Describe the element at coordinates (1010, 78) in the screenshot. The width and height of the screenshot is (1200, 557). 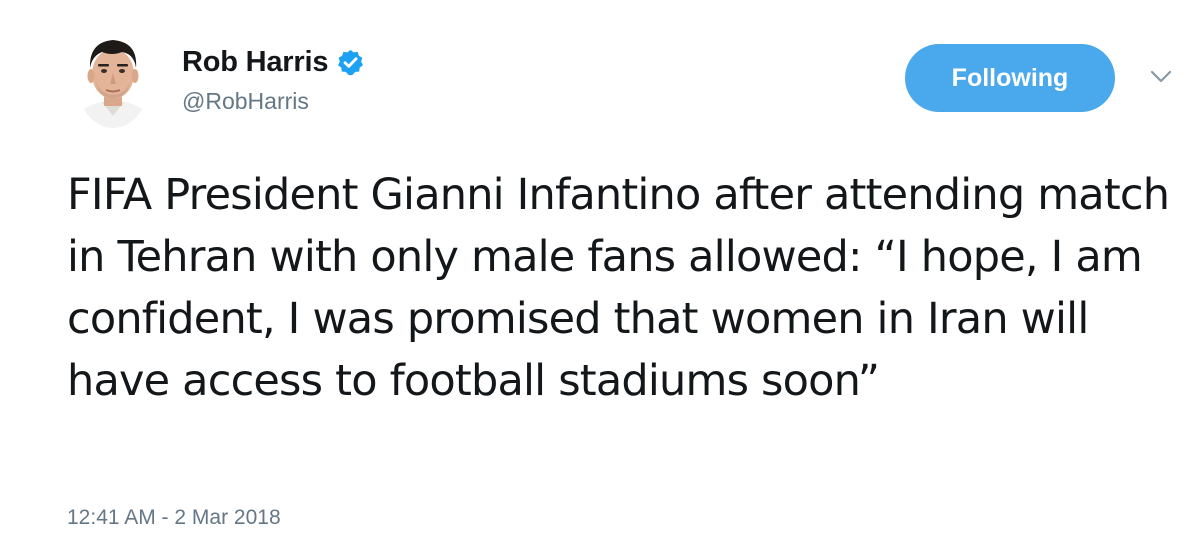
I see `following-button: Following` at that location.